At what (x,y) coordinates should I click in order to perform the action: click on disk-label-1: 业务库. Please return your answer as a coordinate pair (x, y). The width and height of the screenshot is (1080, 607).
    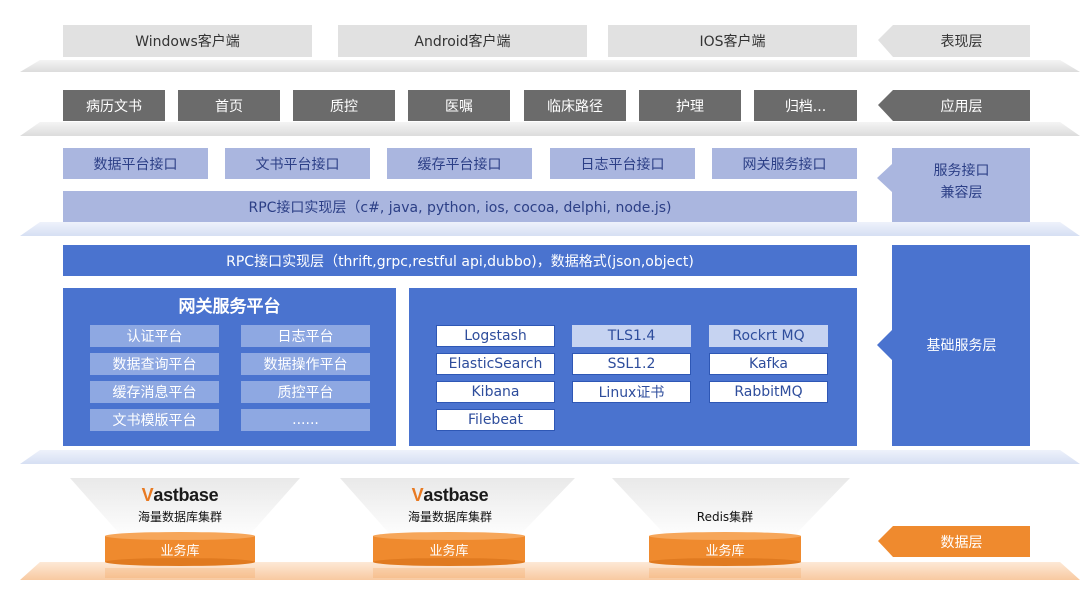
    Looking at the image, I should click on (180, 551).